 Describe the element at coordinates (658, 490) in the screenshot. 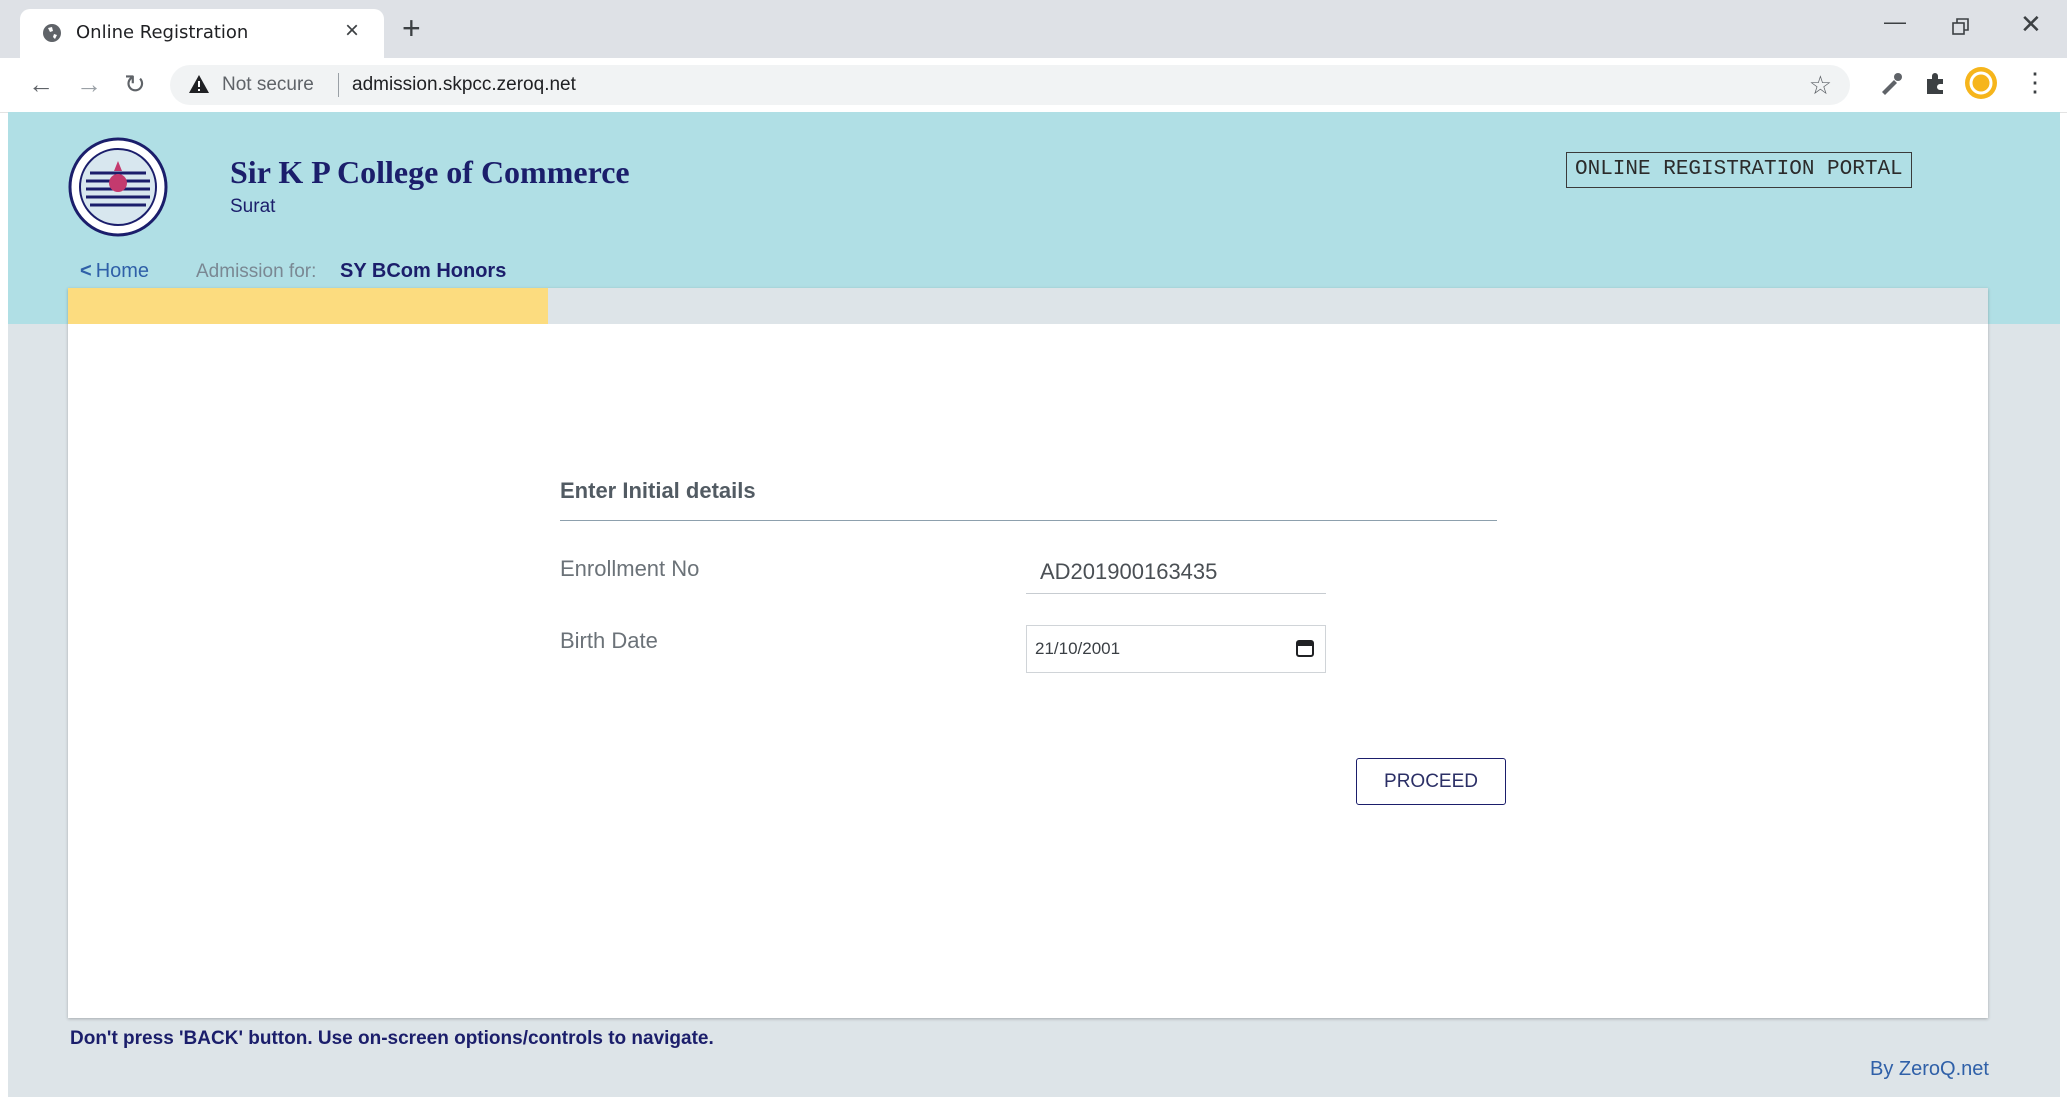

I see `form-title: Enter Initial details` at that location.